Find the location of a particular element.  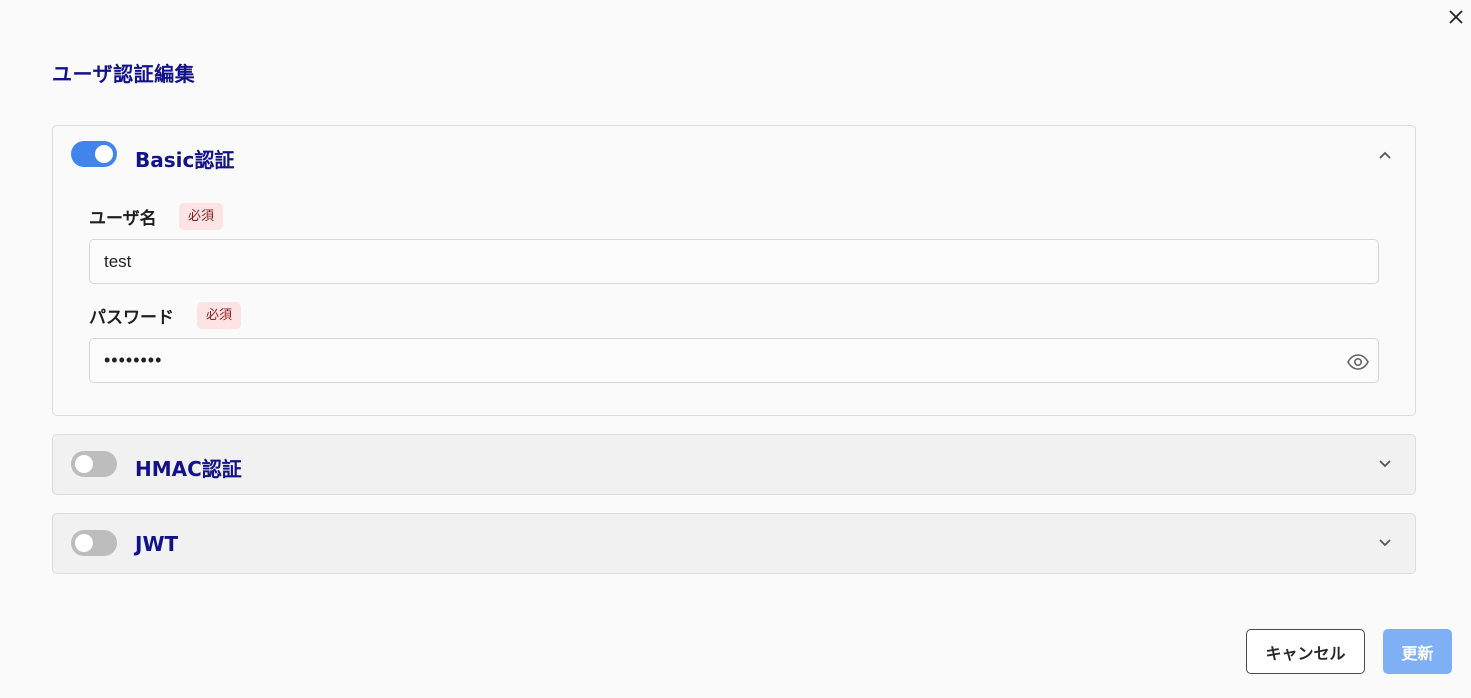

section-hmac-auth: HMAC認証 is located at coordinates (734, 464).